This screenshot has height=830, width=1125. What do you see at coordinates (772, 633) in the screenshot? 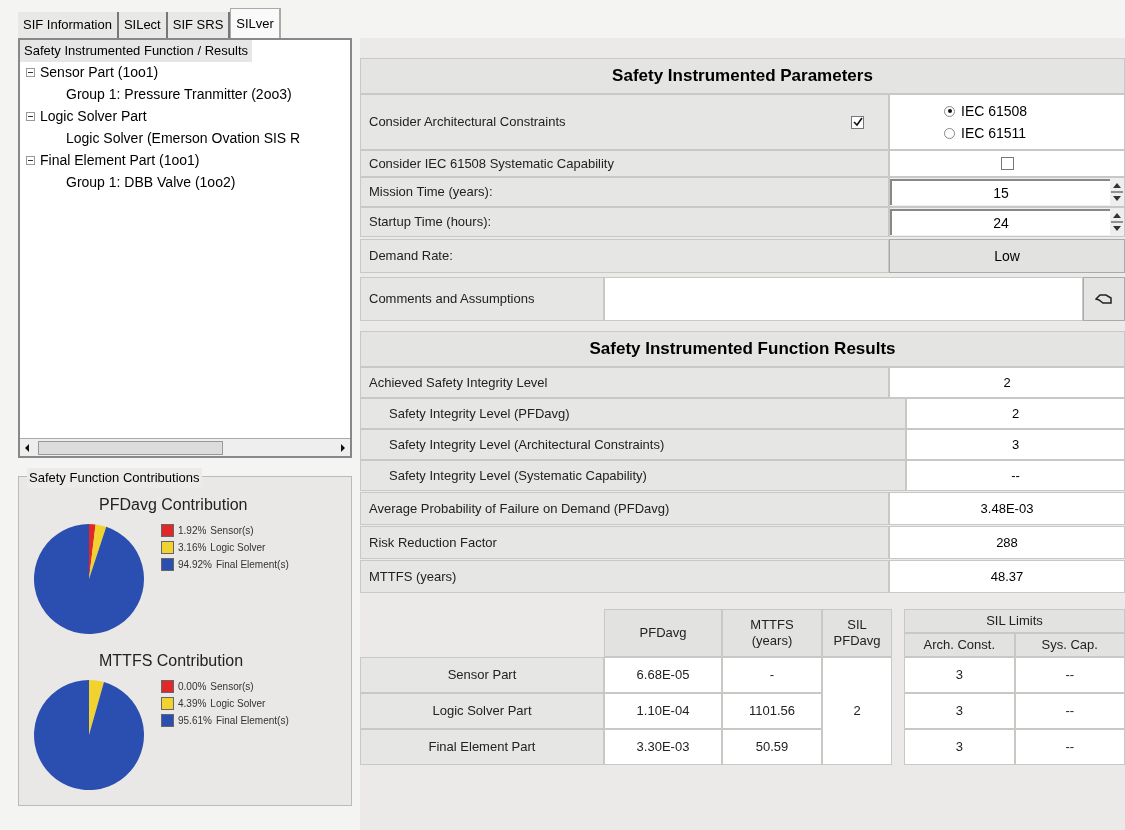
I see `column-header: MTTFS (years)` at bounding box center [772, 633].